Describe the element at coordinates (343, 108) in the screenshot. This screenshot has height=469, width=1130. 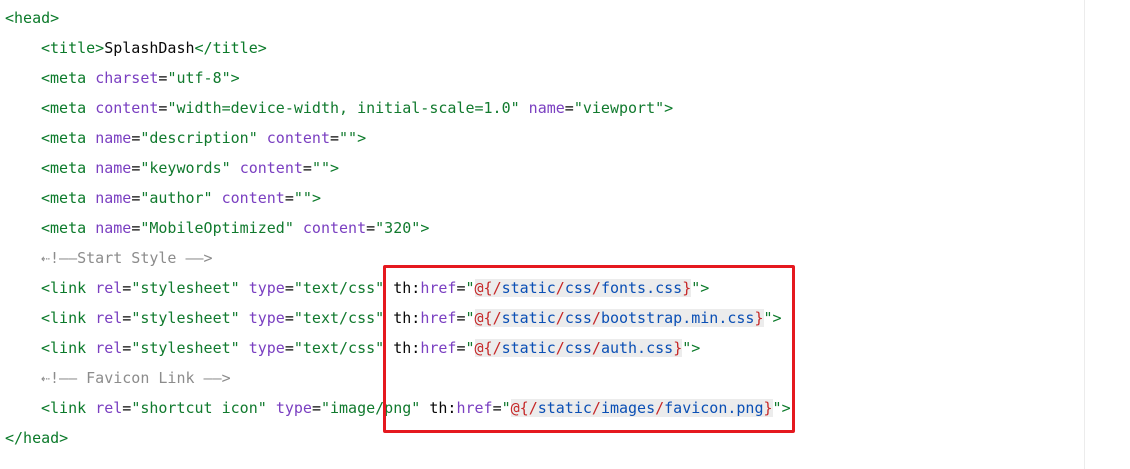
I see `attr-value: "width=device-width, initial-scale=1.0"` at that location.